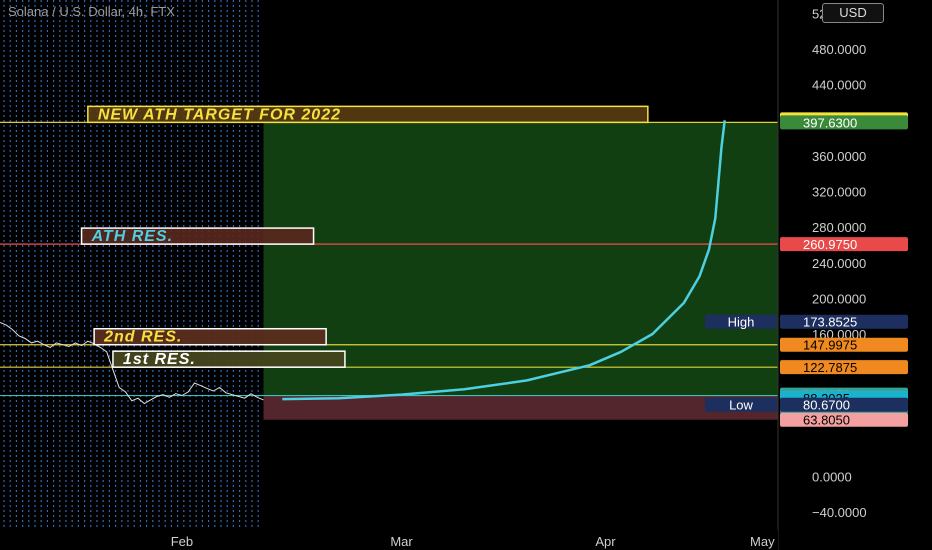  What do you see at coordinates (853, 13) in the screenshot?
I see `currency-button: USD` at bounding box center [853, 13].